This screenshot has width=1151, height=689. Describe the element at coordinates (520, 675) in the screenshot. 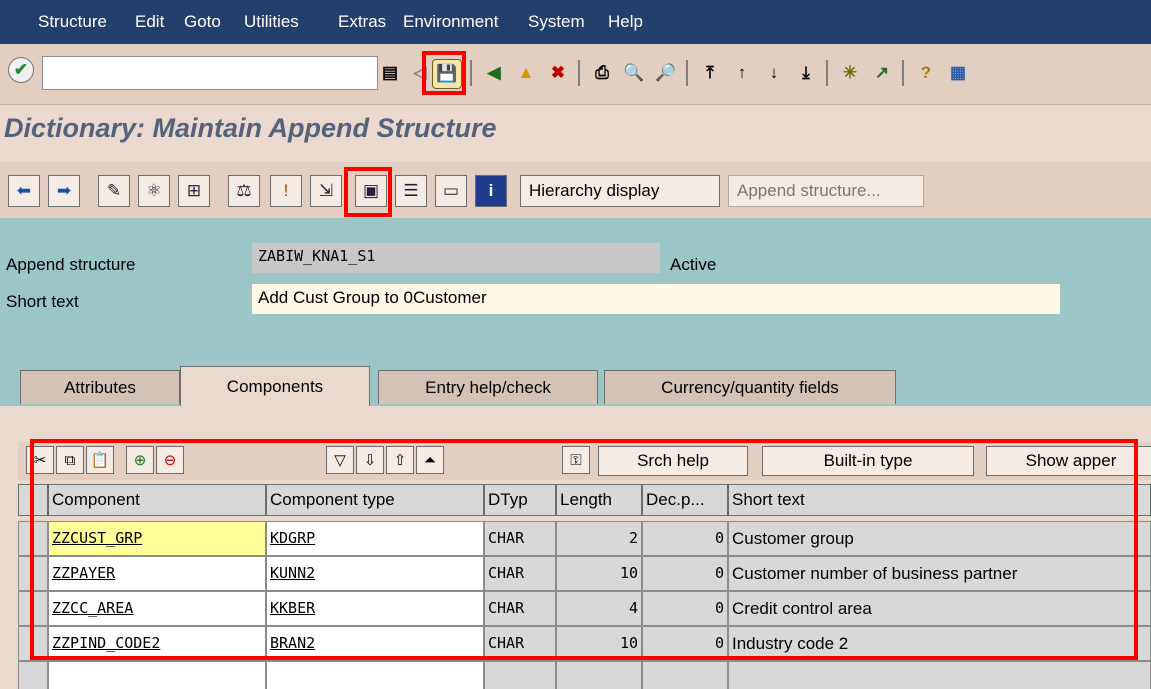

I see `table-cell-dtyp` at that location.